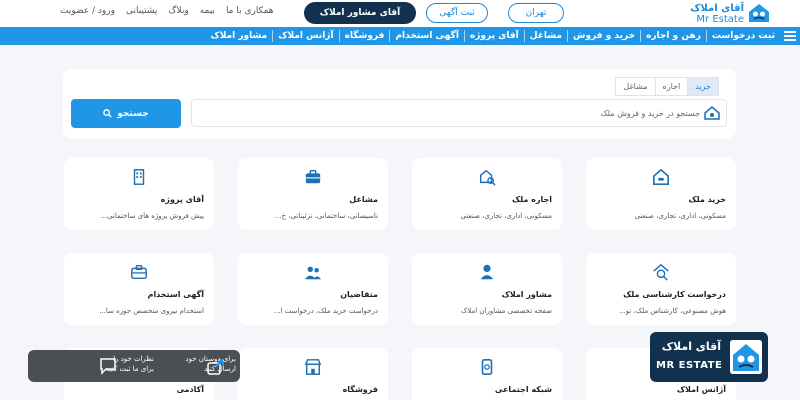  Describe the element at coordinates (364, 36) in the screenshot. I see `nav-item-store: فروشگاه` at that location.